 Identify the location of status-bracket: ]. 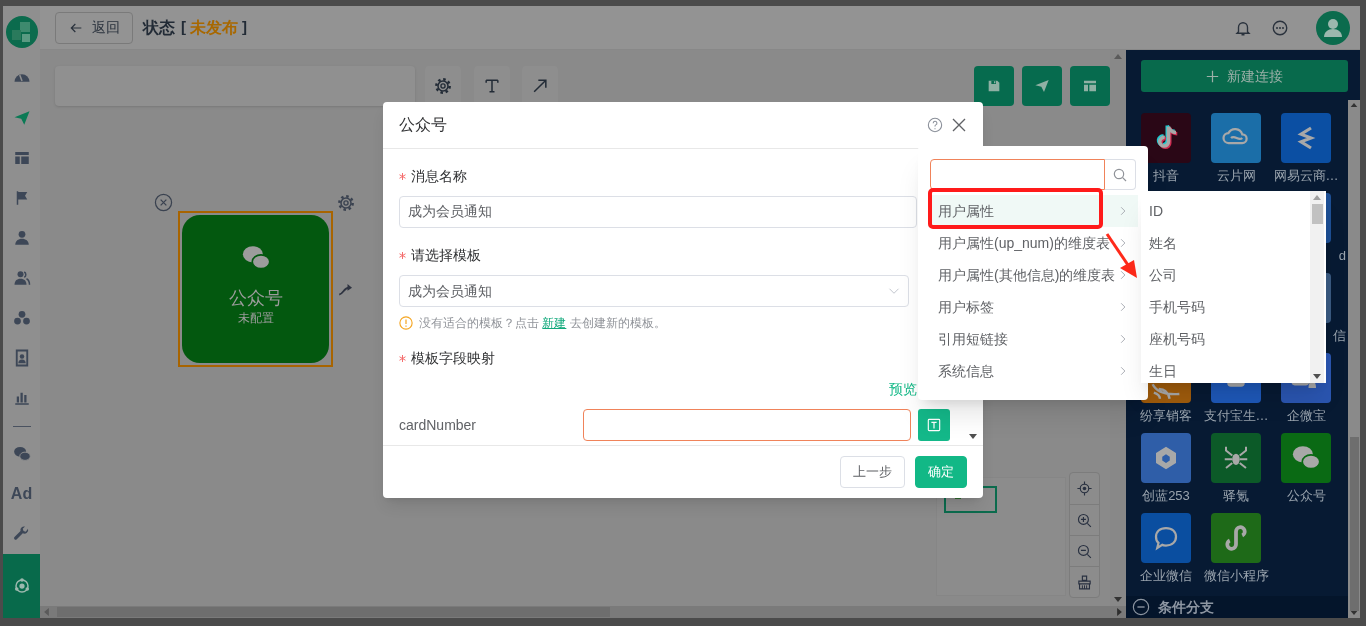
(244, 27).